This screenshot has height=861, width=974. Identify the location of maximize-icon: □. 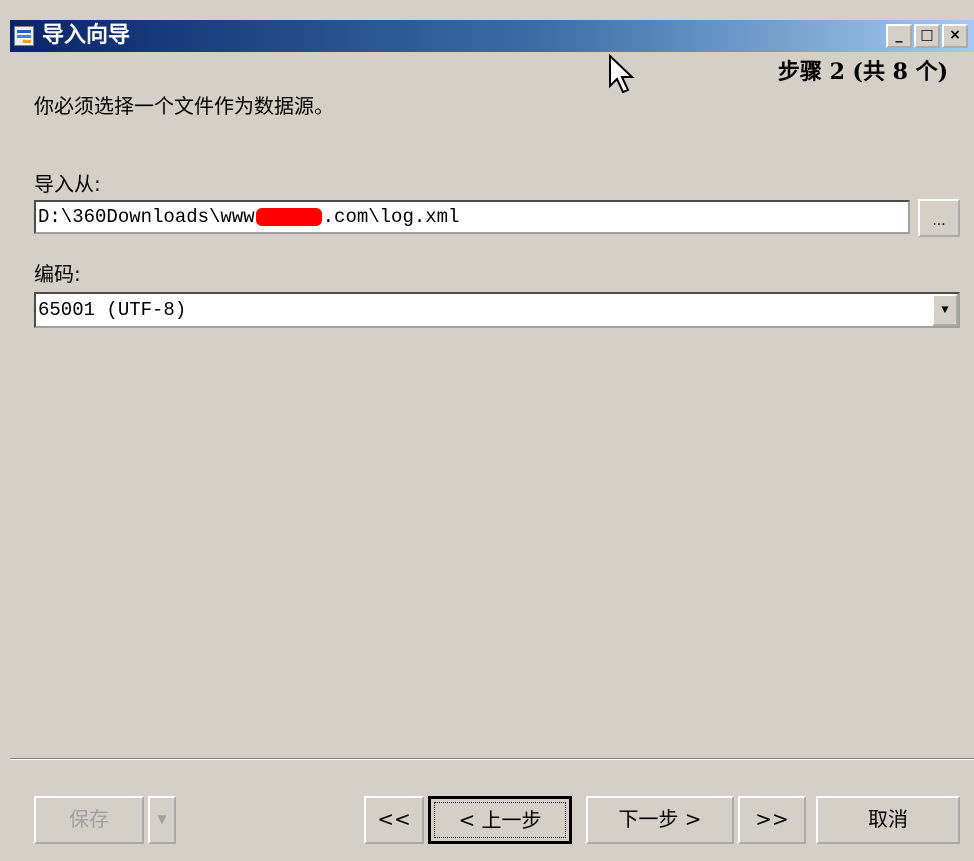
(927, 35).